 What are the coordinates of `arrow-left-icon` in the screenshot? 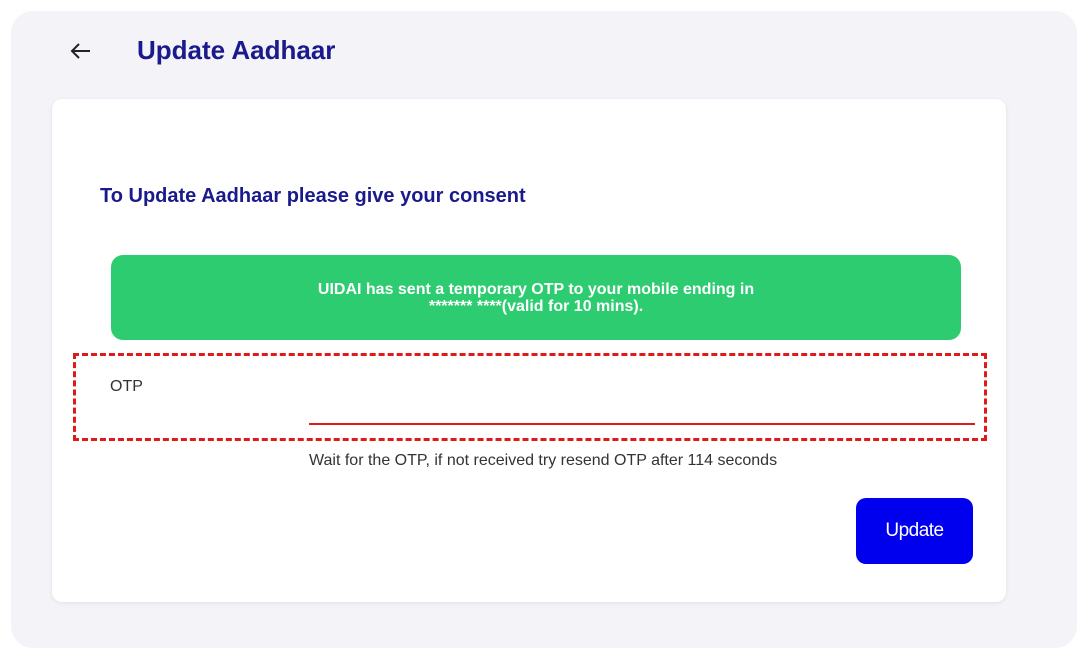 It's located at (81, 53).